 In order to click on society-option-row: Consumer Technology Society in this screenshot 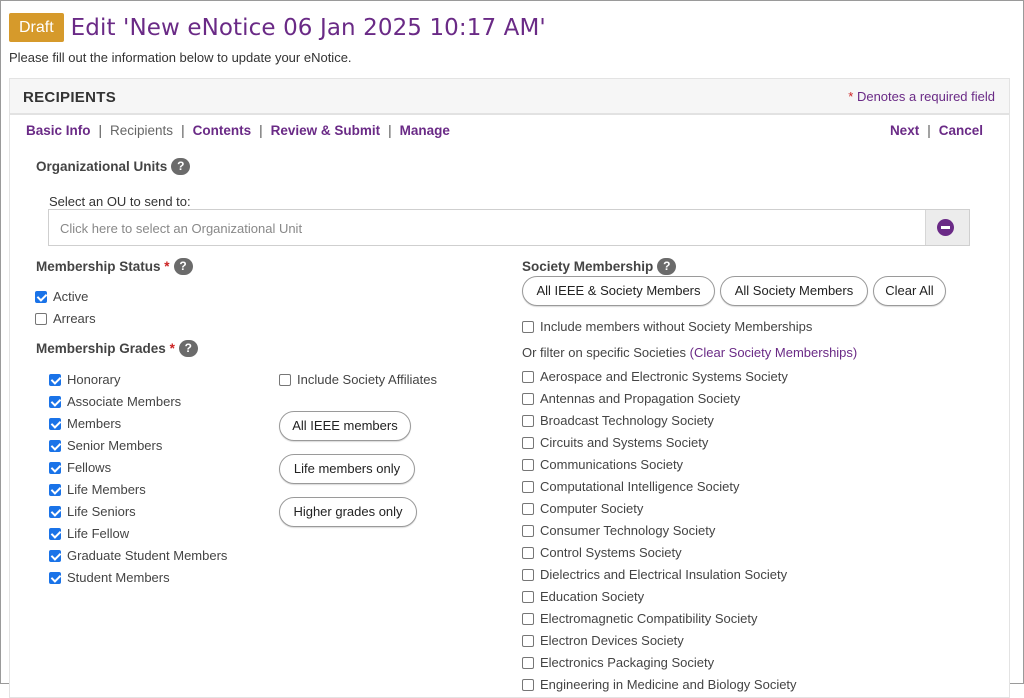, I will do `click(618, 530)`.